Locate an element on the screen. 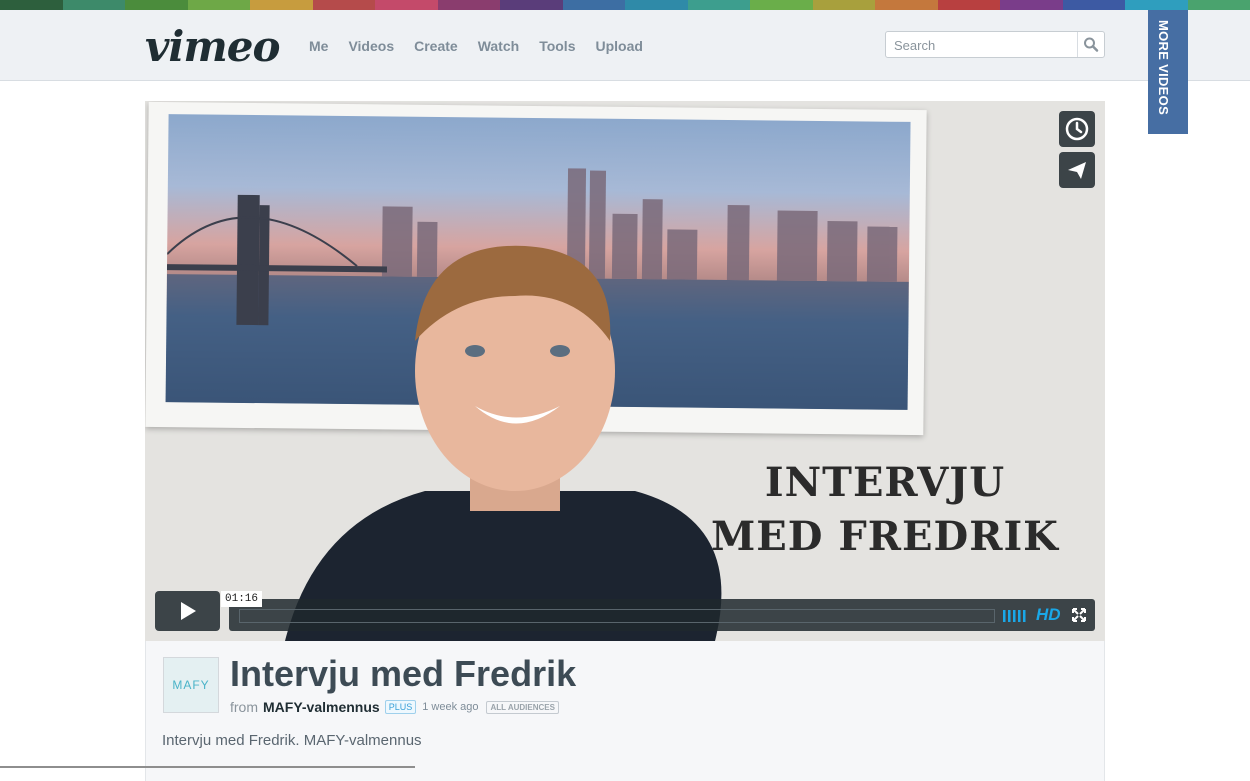  watch-later-button is located at coordinates (1077, 129).